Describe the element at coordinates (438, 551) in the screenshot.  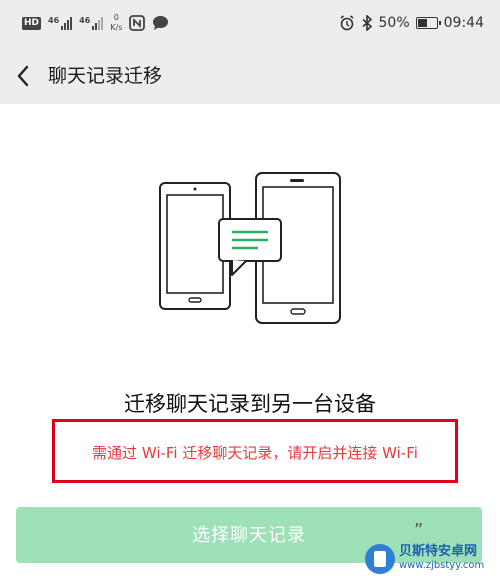
I see `watermark-name: 贝斯特安卓网` at that location.